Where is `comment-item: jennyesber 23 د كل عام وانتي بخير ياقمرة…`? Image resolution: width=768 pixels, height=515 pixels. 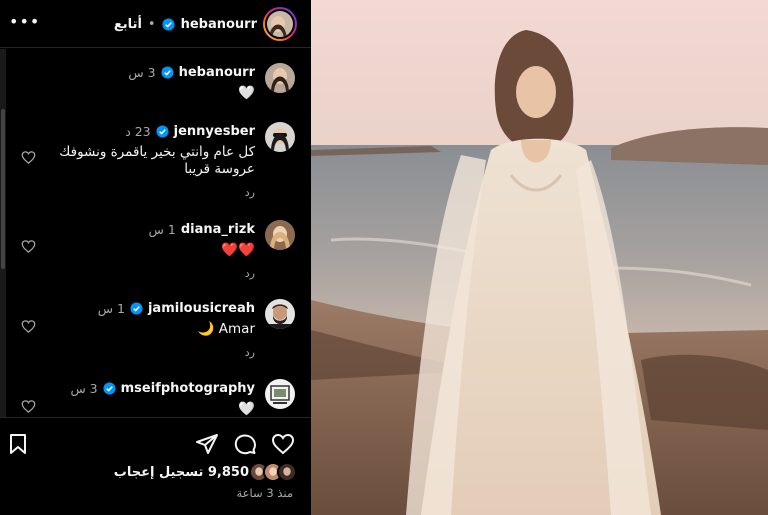 comment-item: jennyesber 23 د كل عام وانتي بخير ياقمرة… is located at coordinates (155, 160).